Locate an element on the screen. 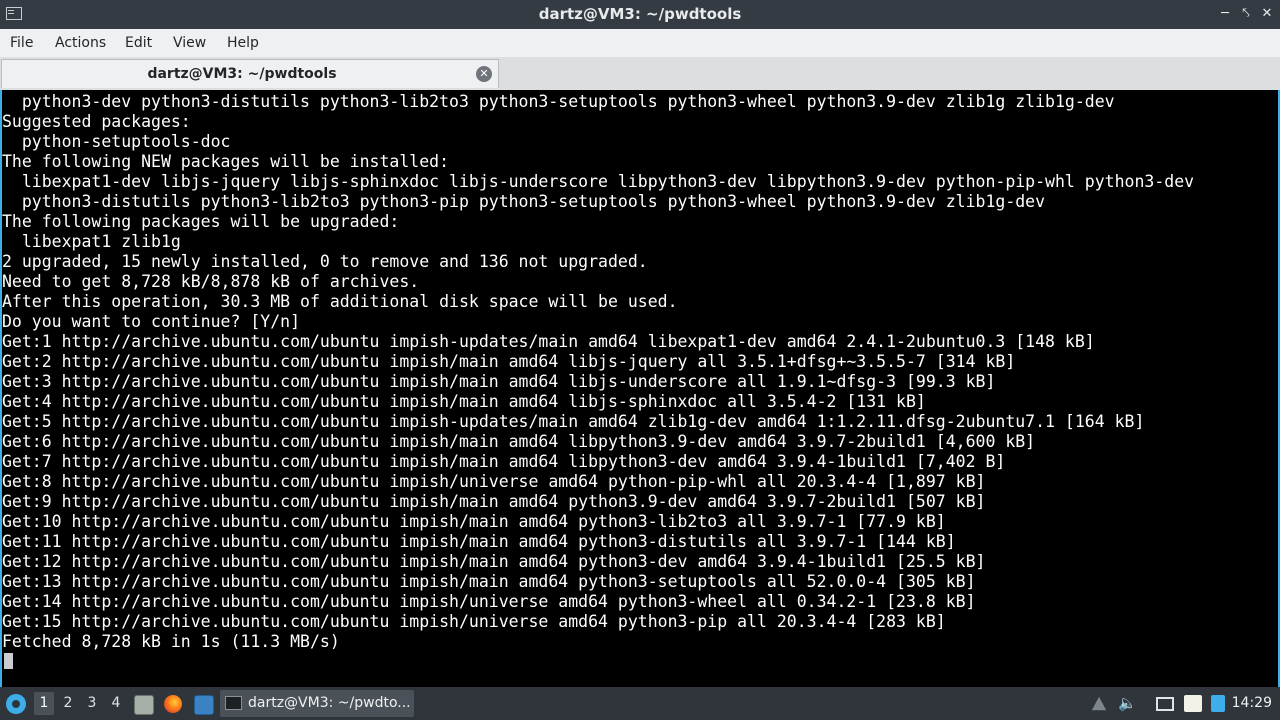 This screenshot has width=1280, height=720. clock: 14:29 is located at coordinates (1252, 703).